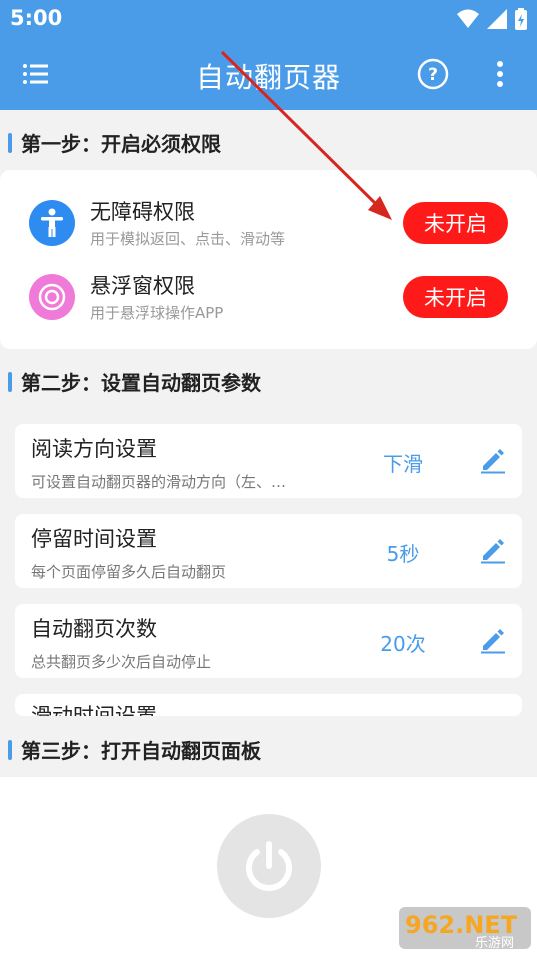  What do you see at coordinates (455, 297) in the screenshot?
I see `enable-overlay-button: 未开启` at bounding box center [455, 297].